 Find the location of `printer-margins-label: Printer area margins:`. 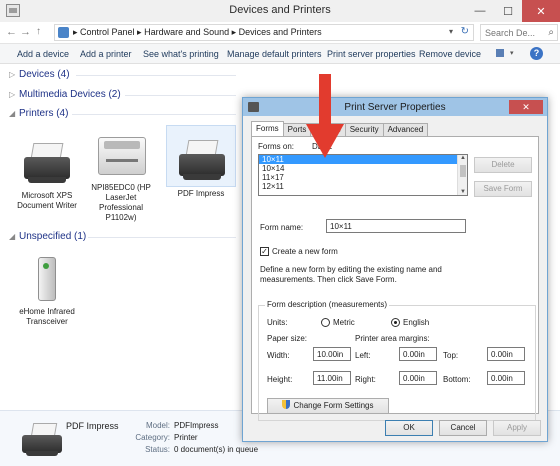

printer-margins-label: Printer area margins: is located at coordinates (392, 338).